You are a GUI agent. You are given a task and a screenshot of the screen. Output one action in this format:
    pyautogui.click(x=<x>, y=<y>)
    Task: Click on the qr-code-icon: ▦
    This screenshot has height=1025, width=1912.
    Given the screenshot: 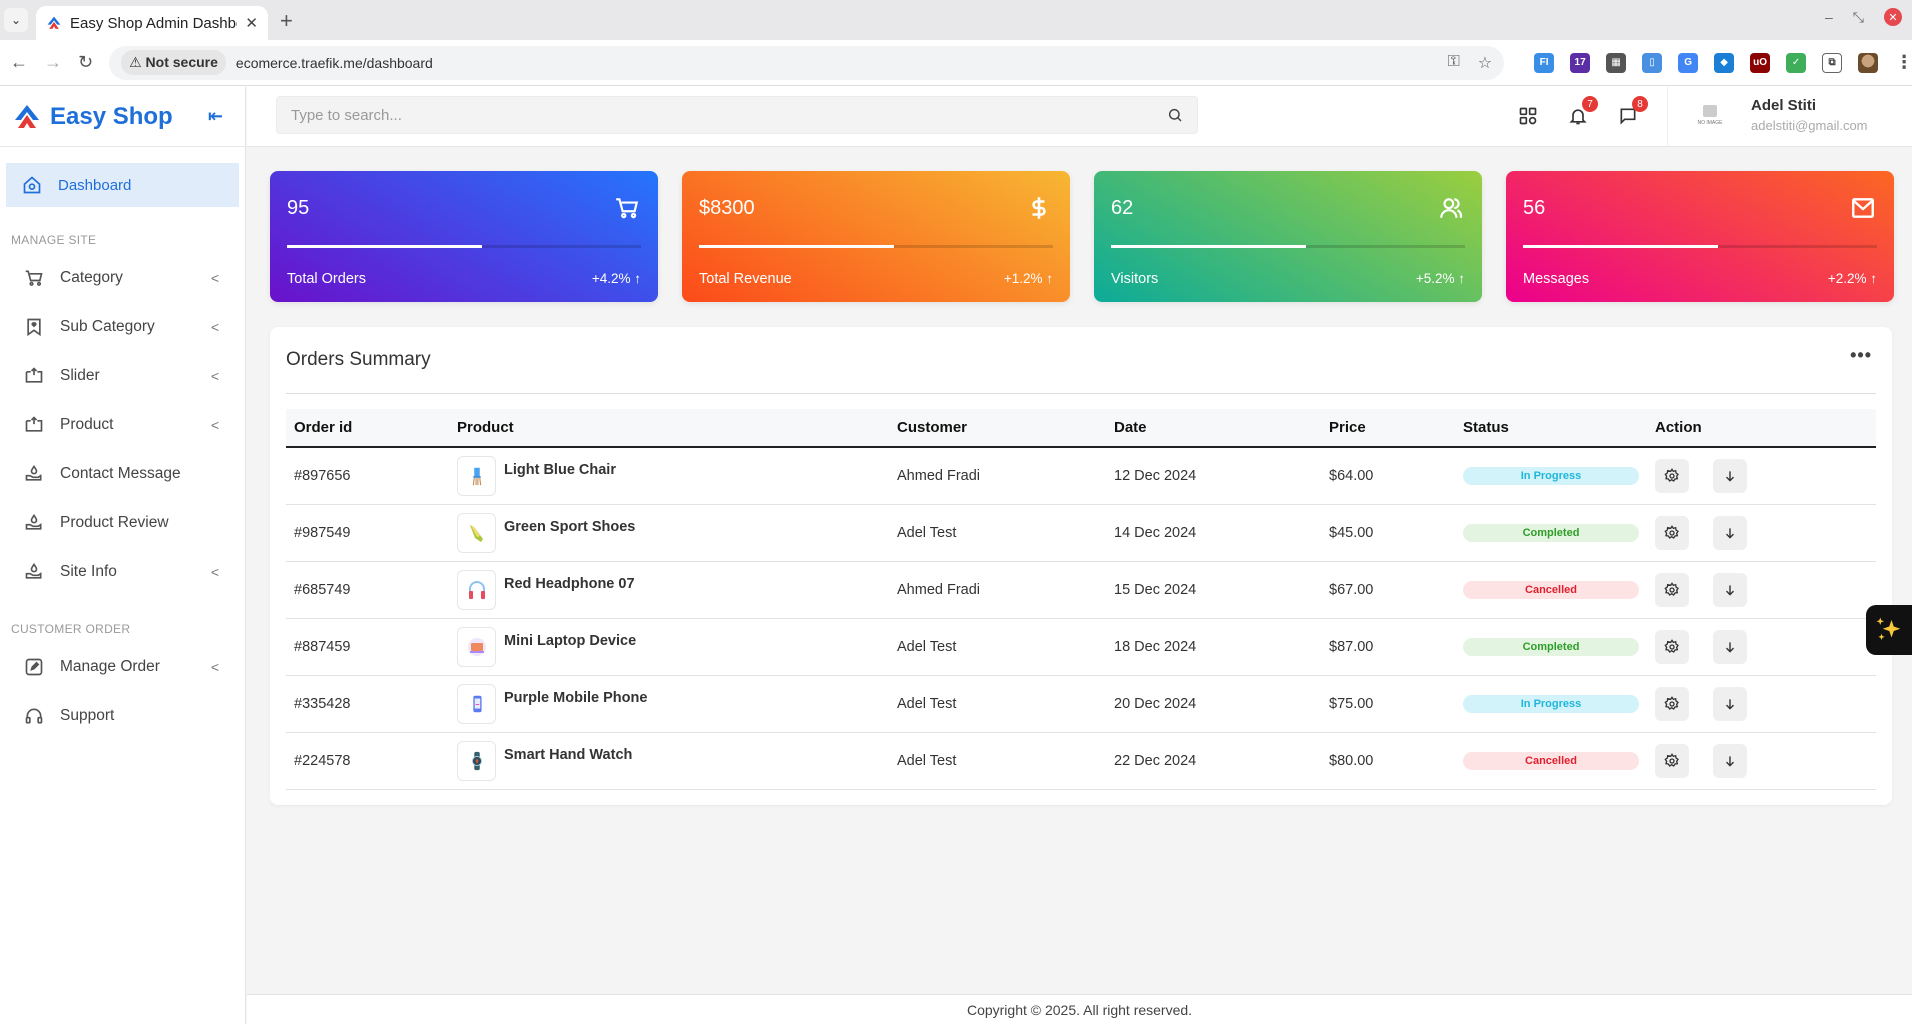 What is the action you would take?
    pyautogui.click(x=1616, y=62)
    